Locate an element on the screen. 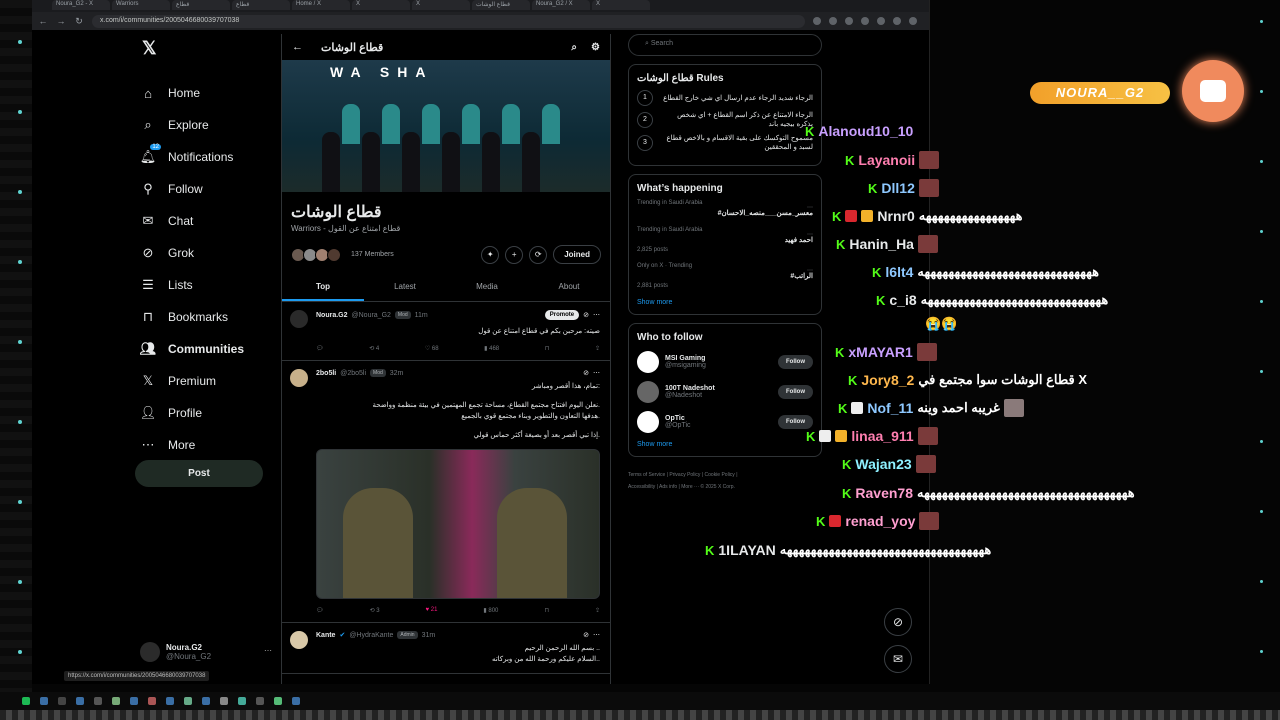  joined-button: Joined is located at coordinates (577, 254).